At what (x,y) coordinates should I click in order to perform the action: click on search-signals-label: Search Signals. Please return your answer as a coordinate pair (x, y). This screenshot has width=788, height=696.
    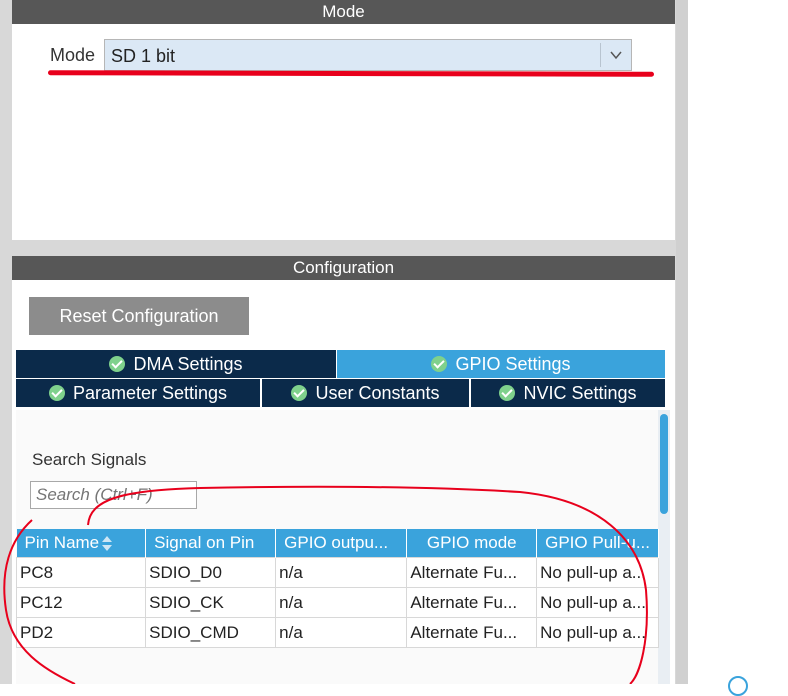
    Looking at the image, I should click on (89, 459).